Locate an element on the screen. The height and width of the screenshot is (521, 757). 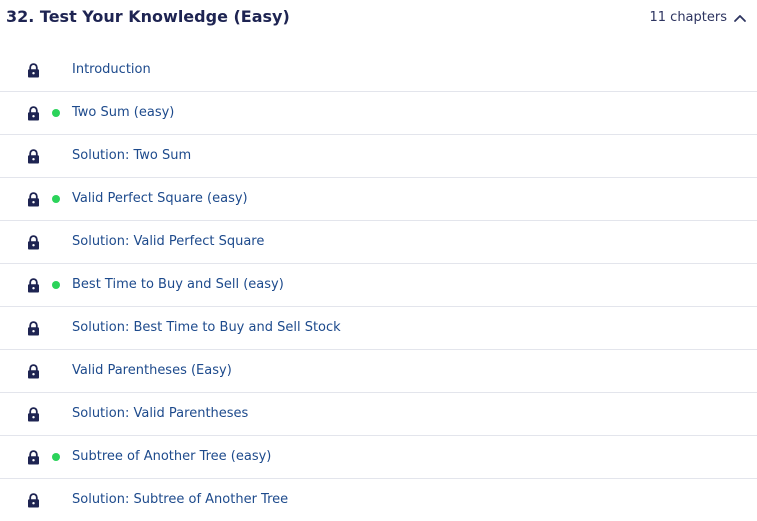
chapter-title: Valid Perfect Square (easy) is located at coordinates (160, 198).